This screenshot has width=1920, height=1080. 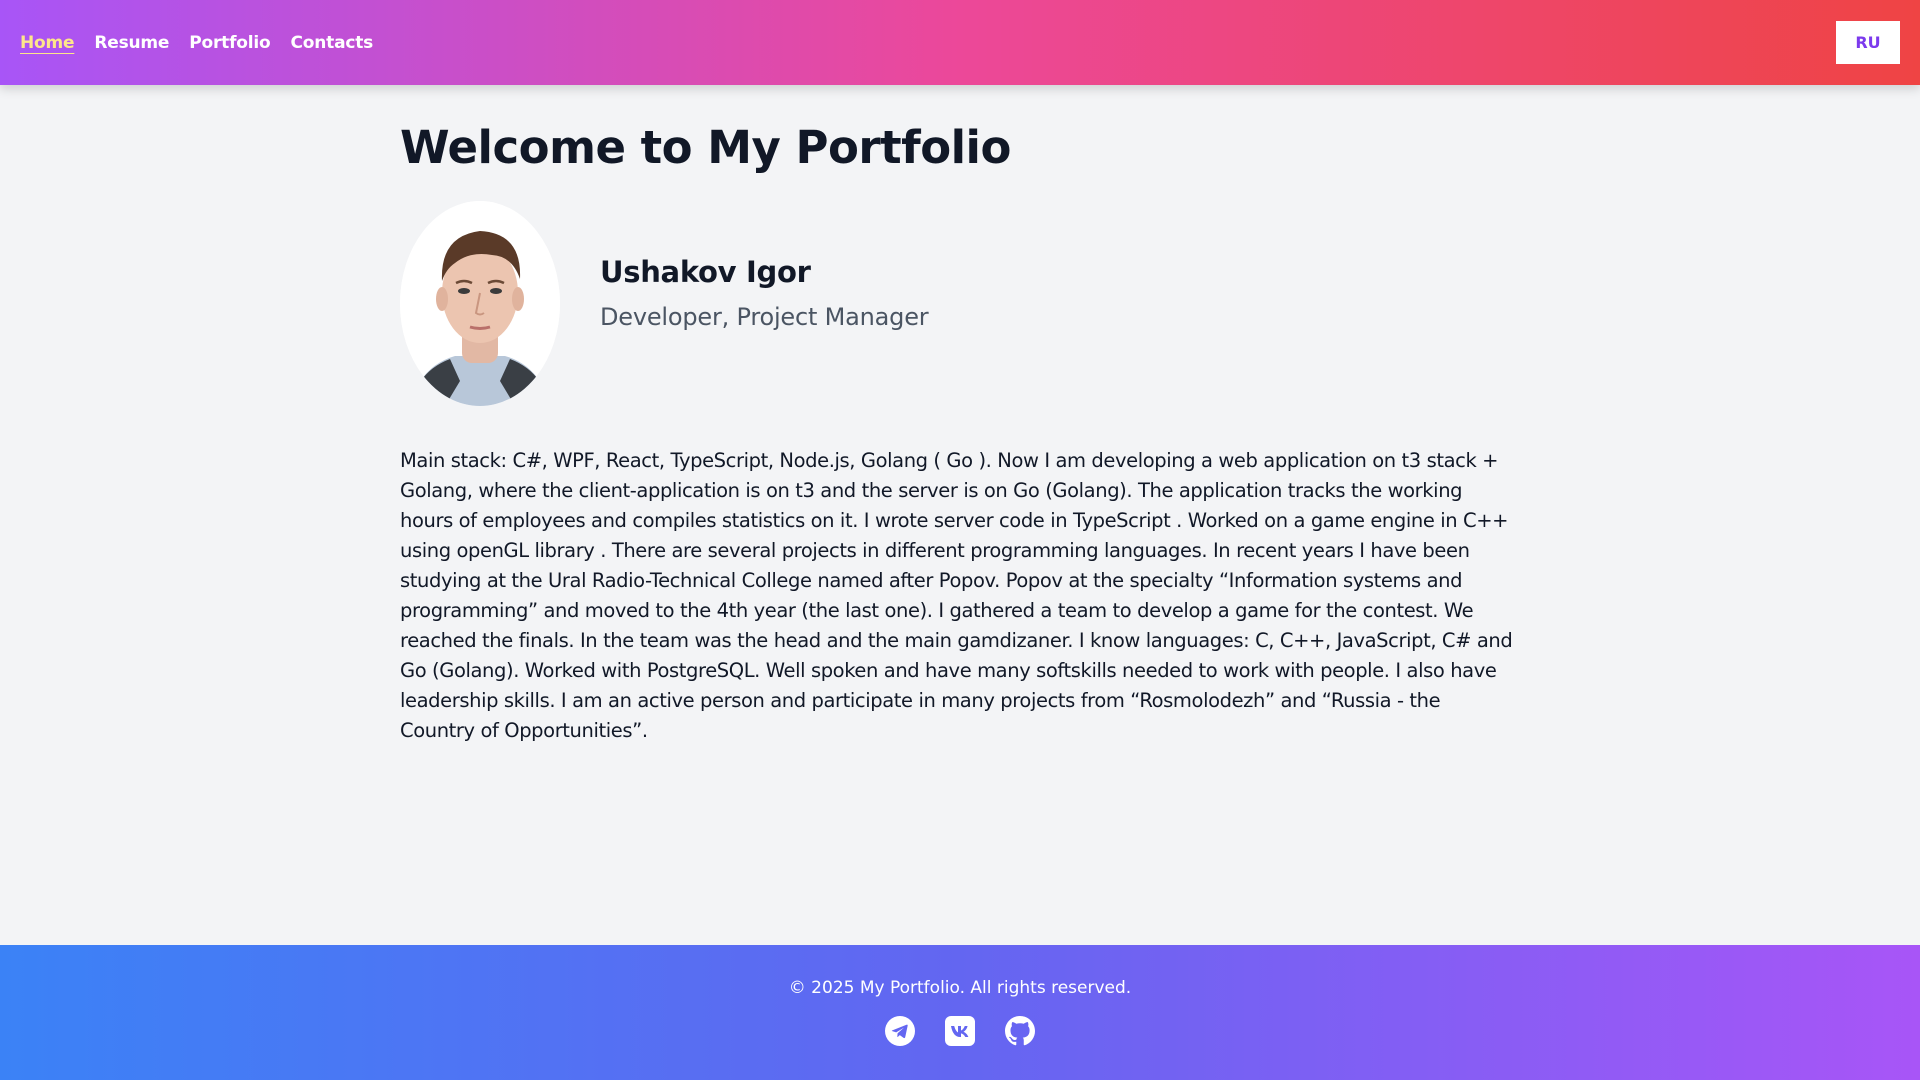 I want to click on page-title: Welcome to My Portfolio, so click(x=705, y=147).